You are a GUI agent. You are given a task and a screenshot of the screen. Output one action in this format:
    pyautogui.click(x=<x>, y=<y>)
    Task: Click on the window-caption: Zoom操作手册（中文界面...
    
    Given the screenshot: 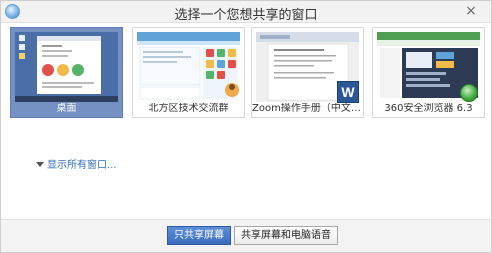 What is the action you would take?
    pyautogui.click(x=307, y=108)
    